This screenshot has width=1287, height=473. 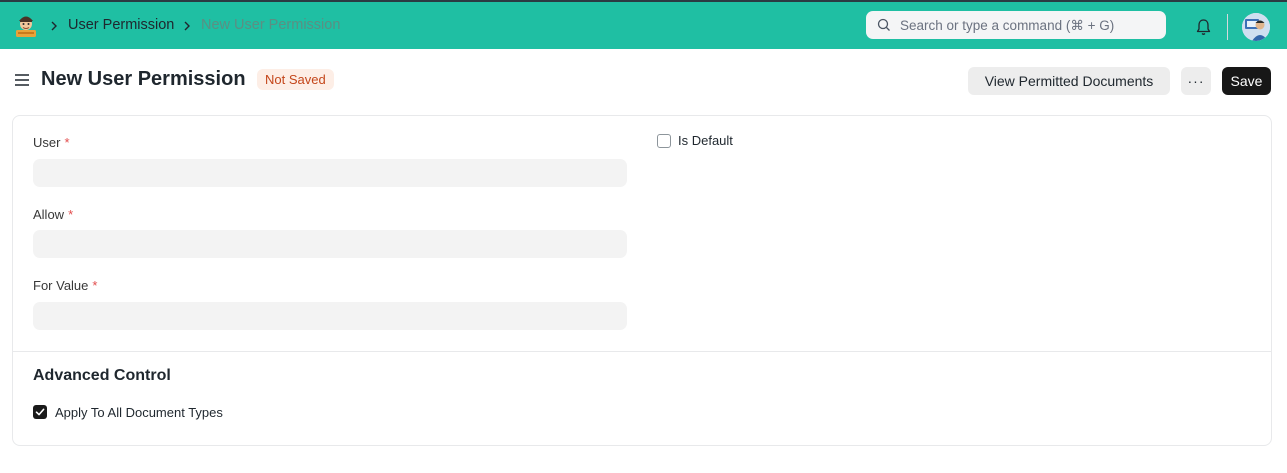 What do you see at coordinates (121, 25) in the screenshot?
I see `breadcrumb-user-permission: User Permission` at bounding box center [121, 25].